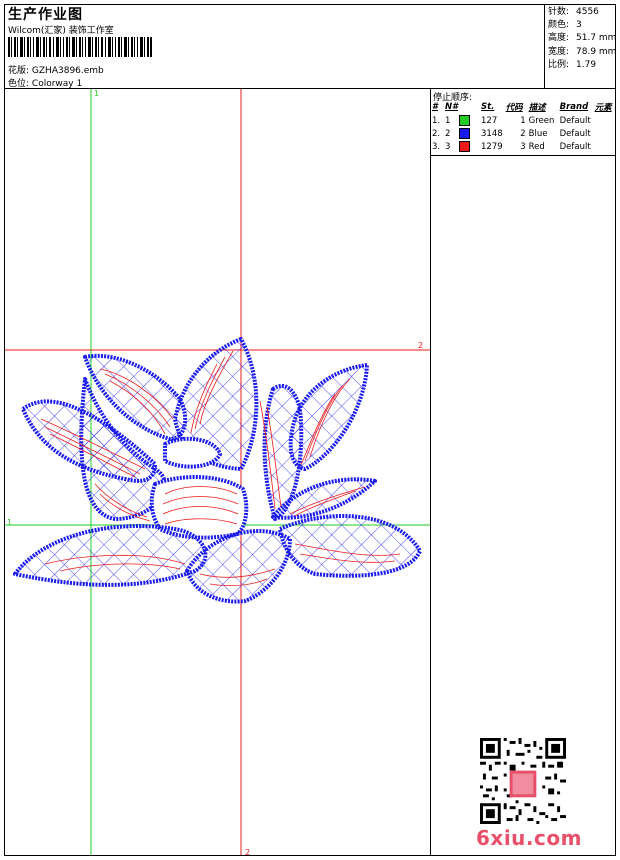  What do you see at coordinates (45, 15) in the screenshot?
I see `page-title: 生产作业图` at bounding box center [45, 15].